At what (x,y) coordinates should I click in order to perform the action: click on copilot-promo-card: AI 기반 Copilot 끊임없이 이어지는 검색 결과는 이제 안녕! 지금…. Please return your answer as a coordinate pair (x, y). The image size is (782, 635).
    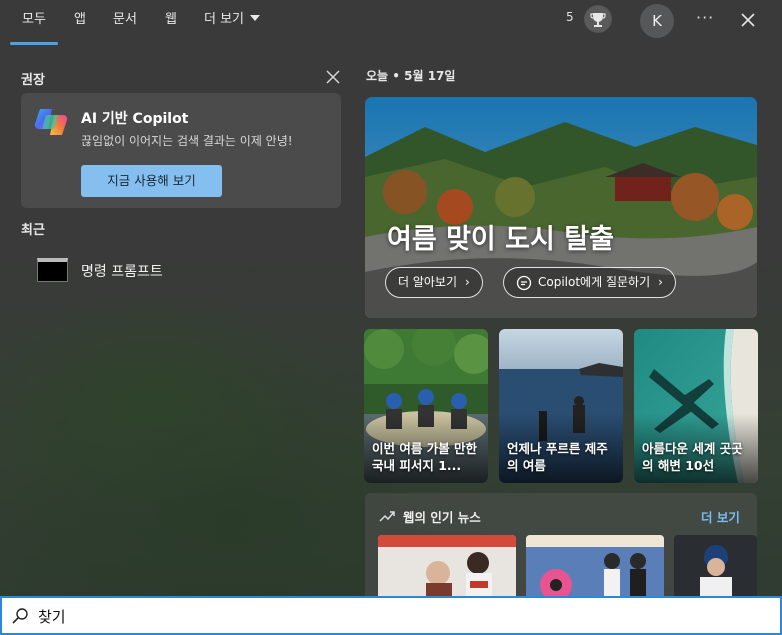
    Looking at the image, I should click on (181, 150).